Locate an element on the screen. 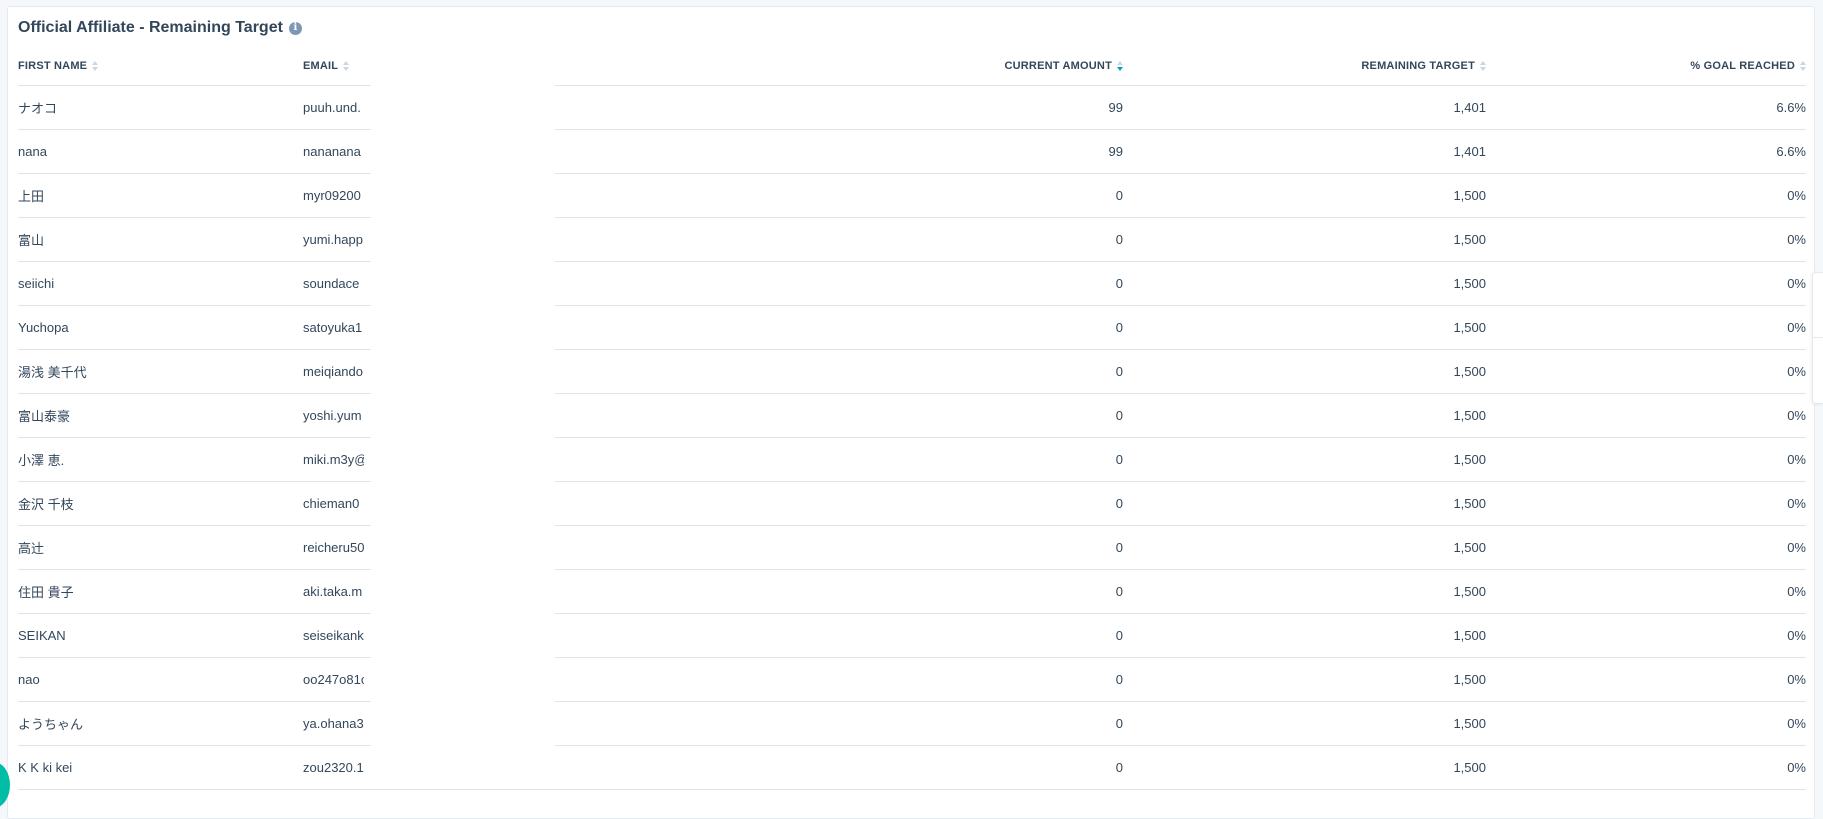 This screenshot has width=1823, height=819. table-row: ナオコ puuh.und. 99 1,401 6.6% is located at coordinates (912, 107).